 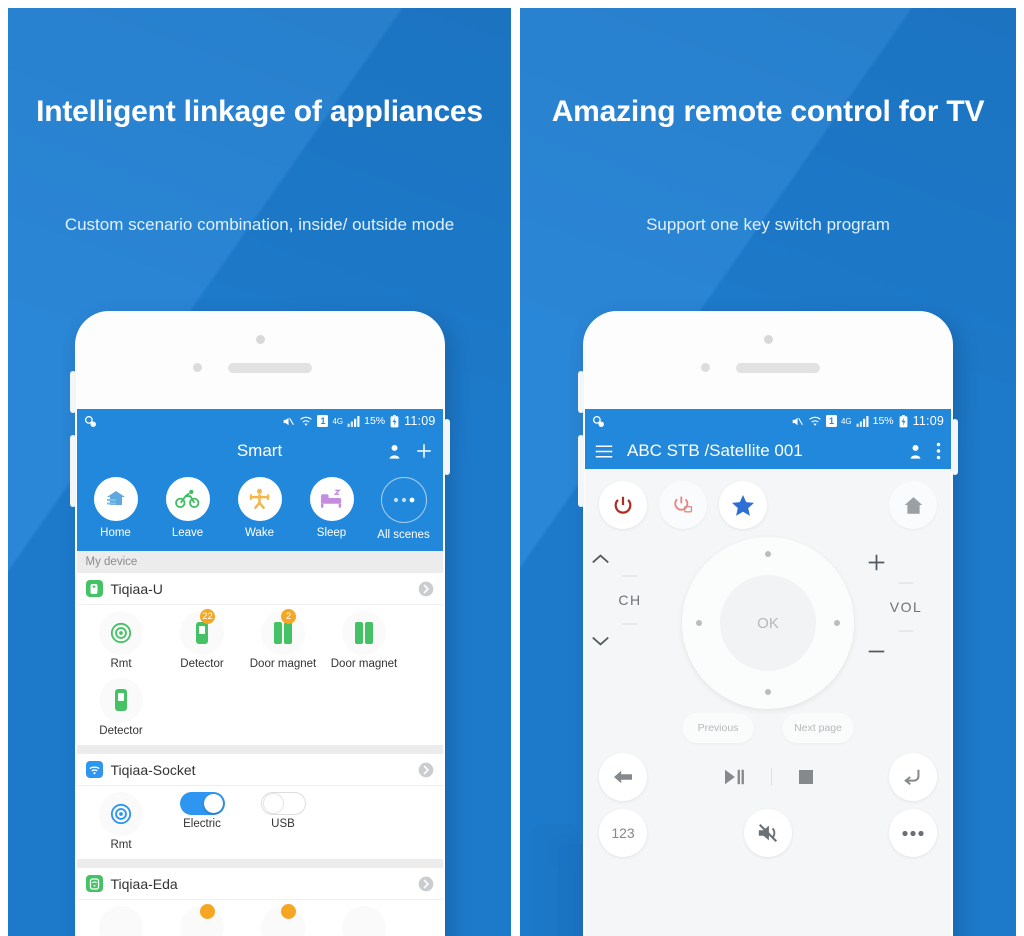 I want to click on device-header-tiqiaa-u: Tiqiaa-U, so click(x=259, y=589).